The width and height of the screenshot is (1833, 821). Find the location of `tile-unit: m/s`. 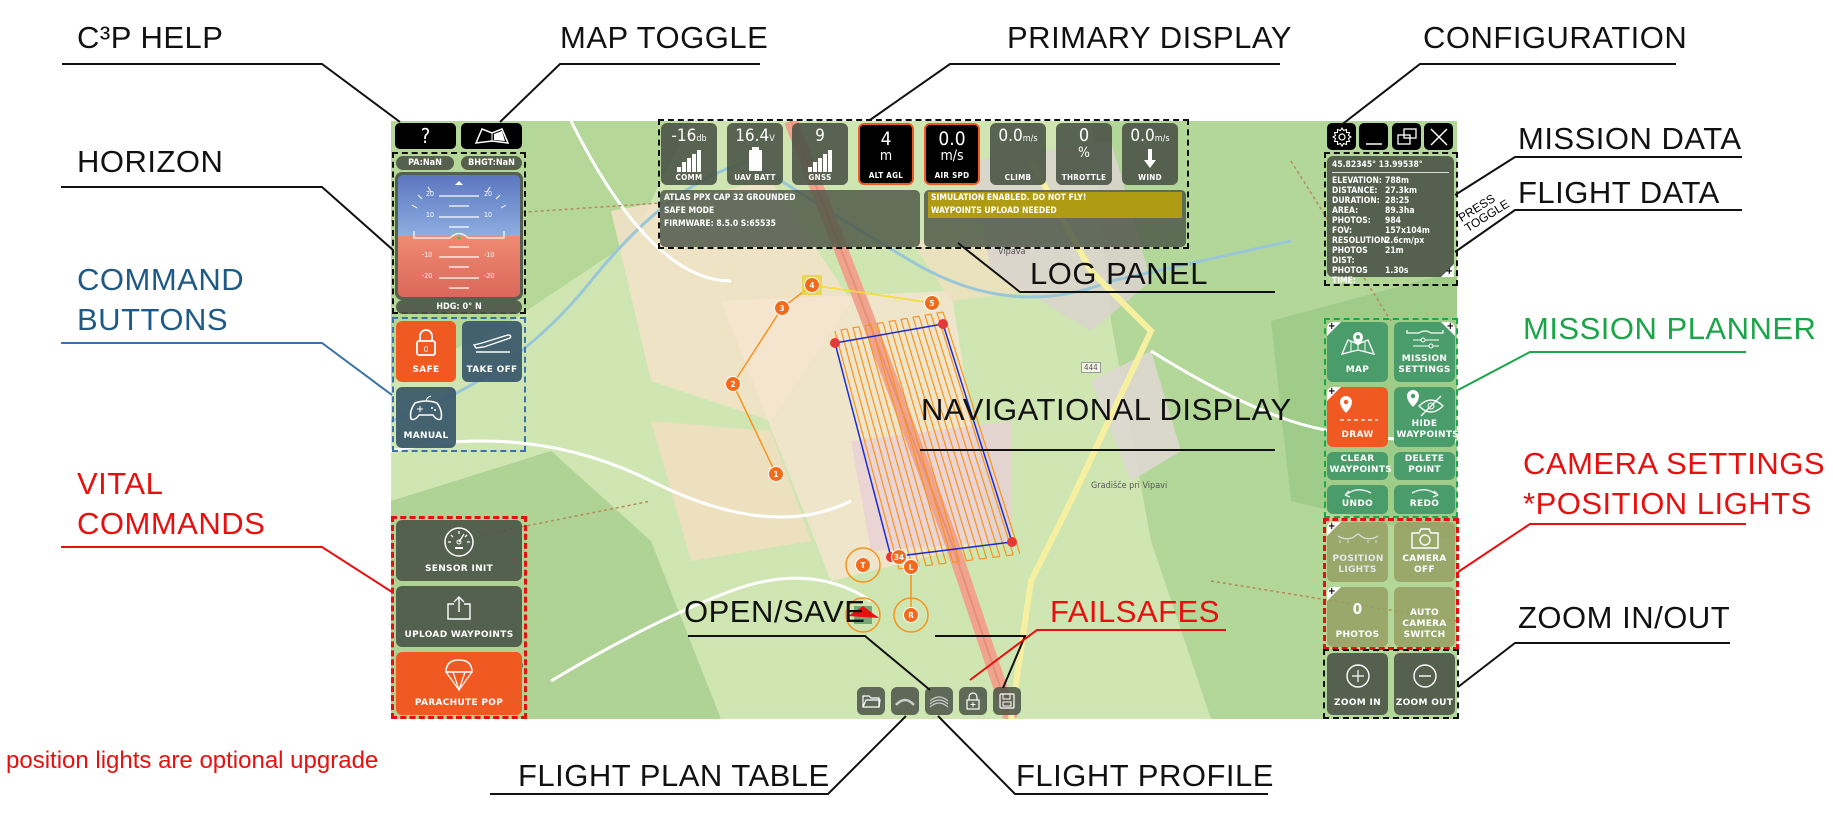

tile-unit: m/s is located at coordinates (952, 156).